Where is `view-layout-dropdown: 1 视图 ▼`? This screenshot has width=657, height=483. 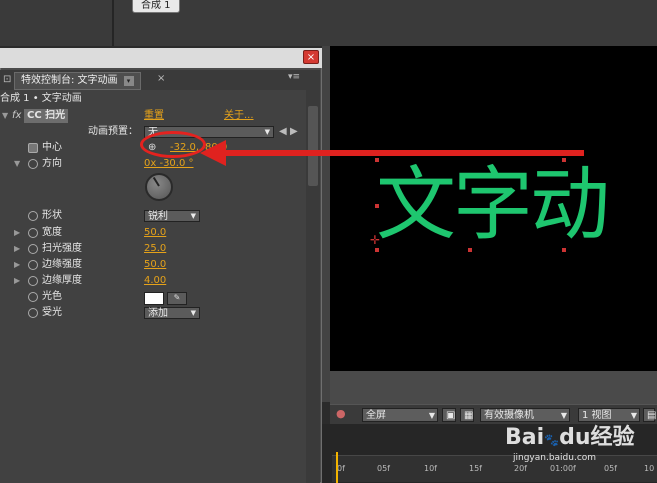 view-layout-dropdown: 1 视图 ▼ is located at coordinates (609, 415).